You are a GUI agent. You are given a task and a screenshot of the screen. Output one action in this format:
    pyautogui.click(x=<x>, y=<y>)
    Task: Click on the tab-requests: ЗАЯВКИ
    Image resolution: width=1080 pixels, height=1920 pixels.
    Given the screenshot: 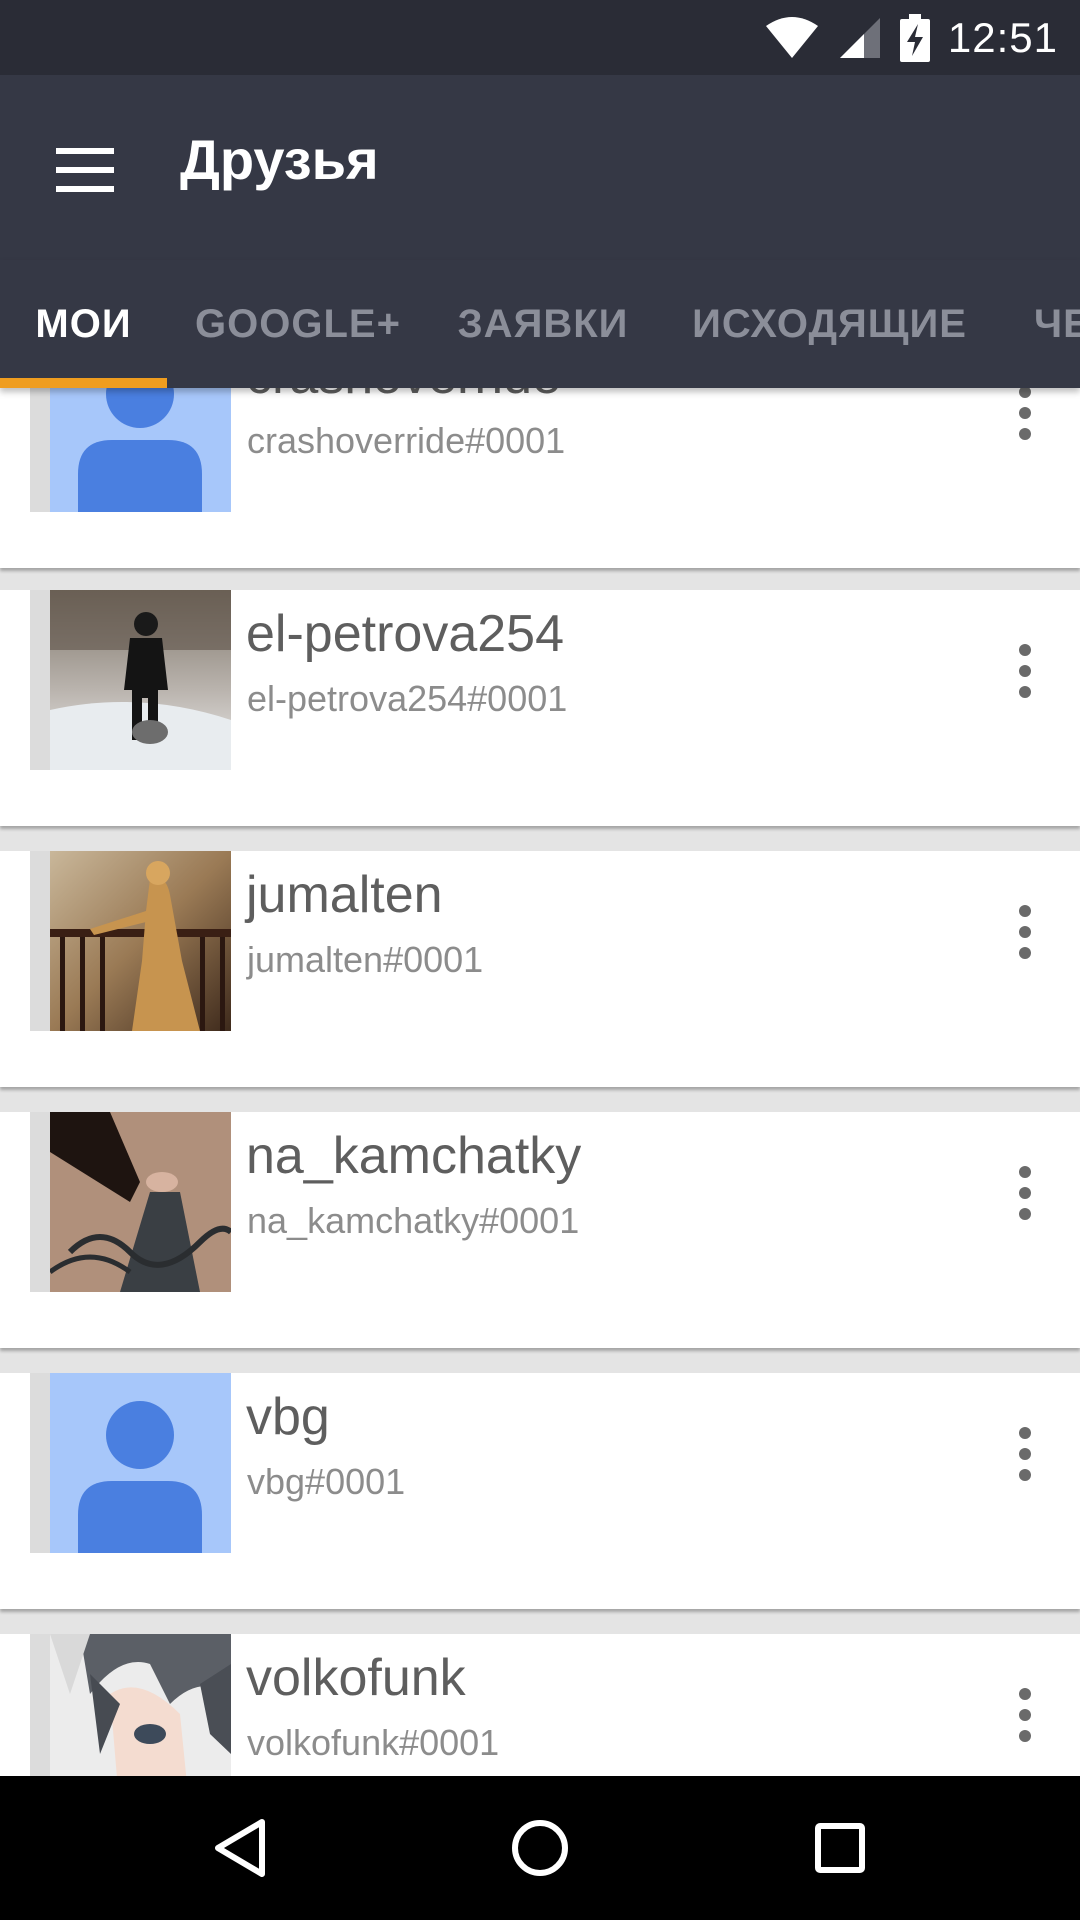 What is the action you would take?
    pyautogui.click(x=543, y=324)
    